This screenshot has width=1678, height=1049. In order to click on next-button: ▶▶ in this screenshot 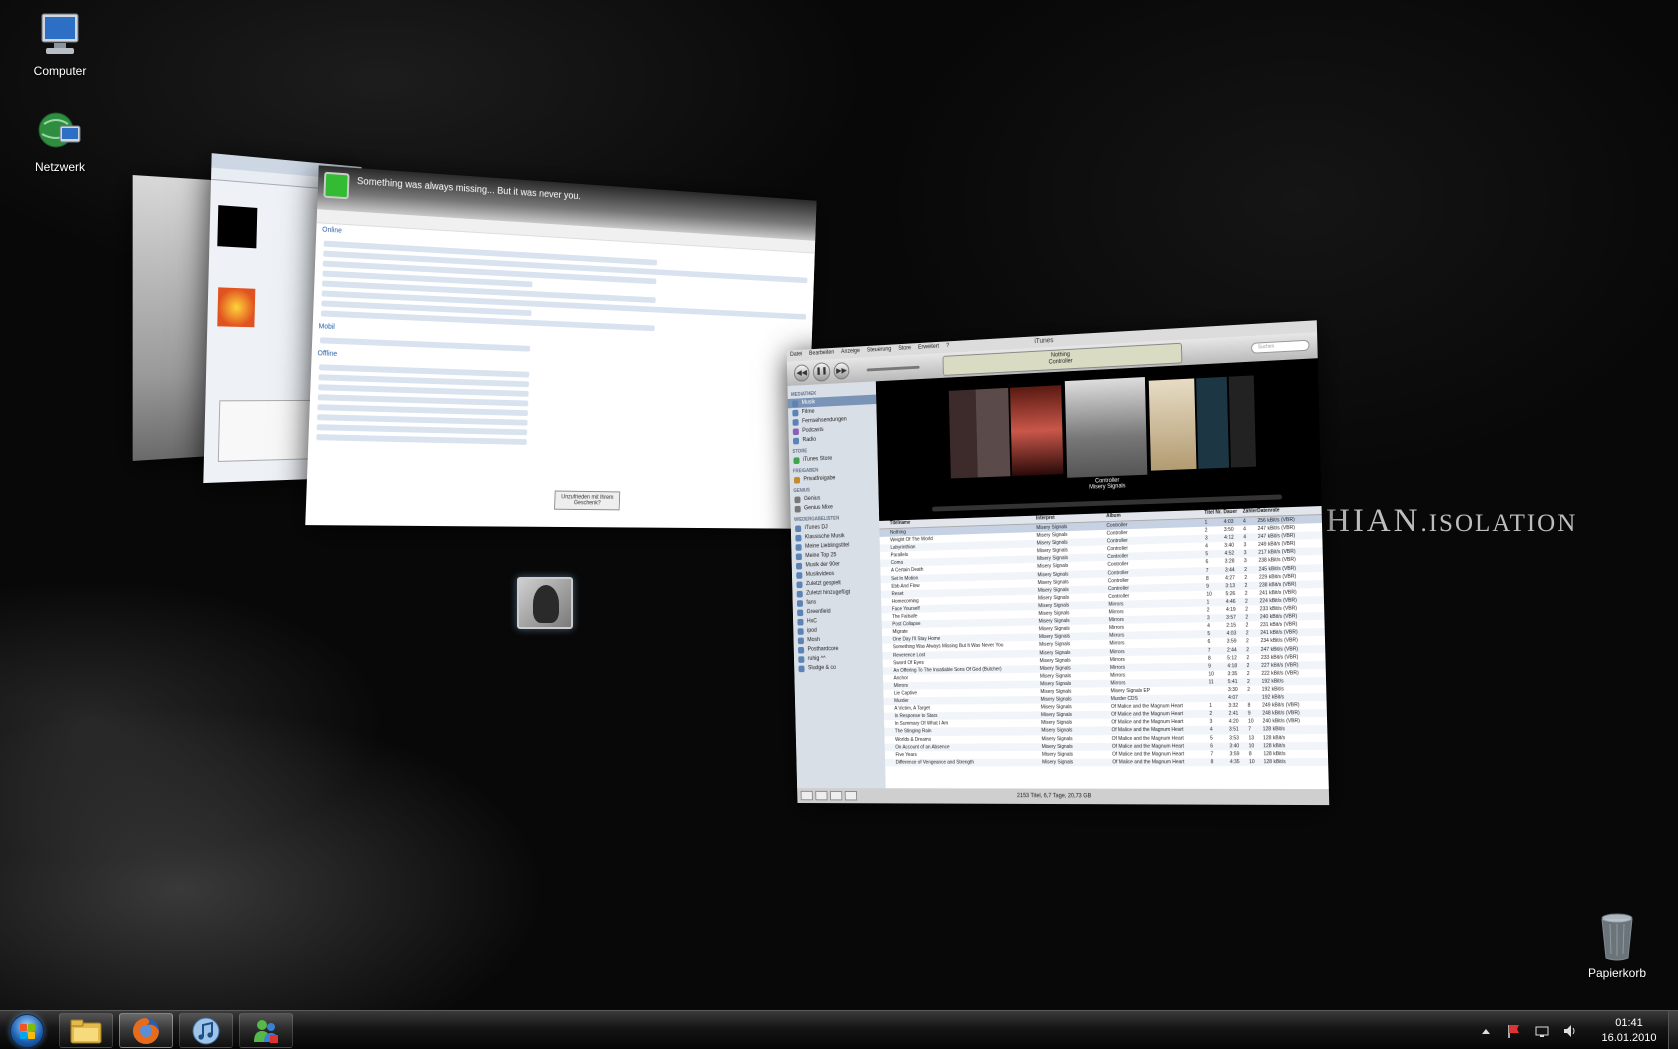, I will do `click(841, 371)`.